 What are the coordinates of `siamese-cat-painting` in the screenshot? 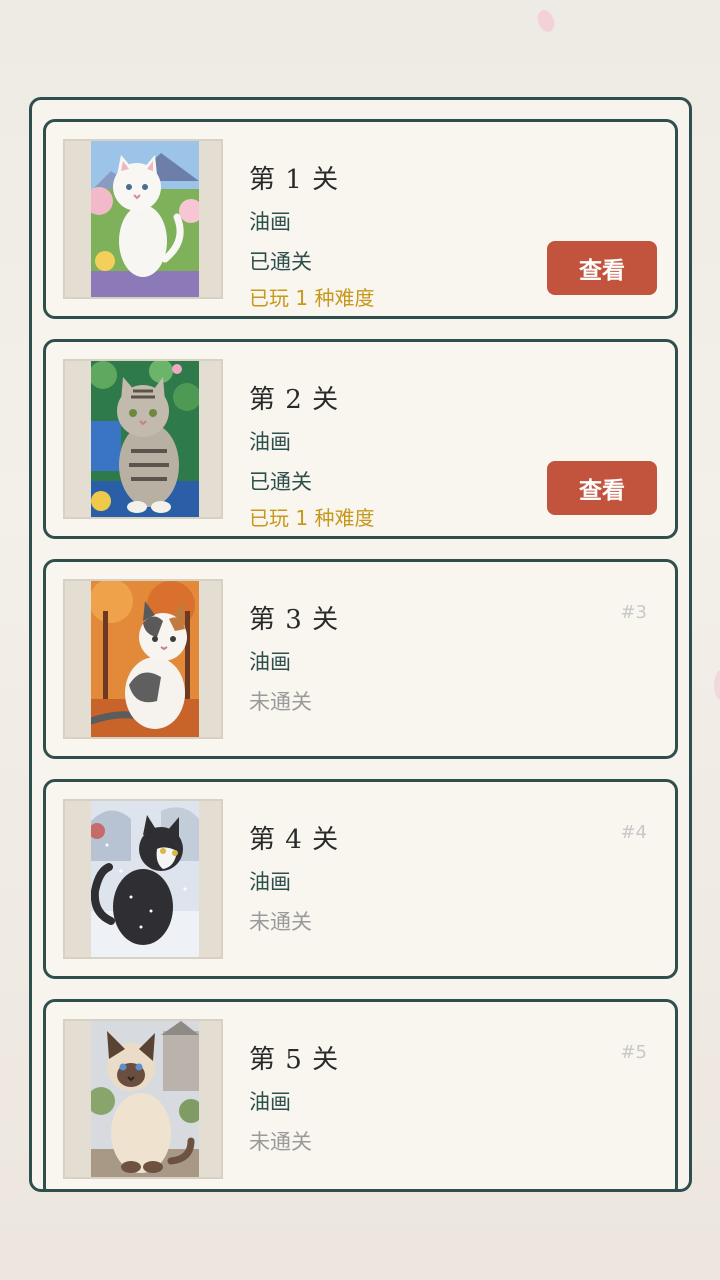 It's located at (145, 1099).